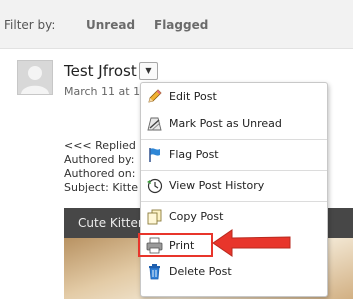 The image size is (353, 299). Describe the element at coordinates (225, 123) in the screenshot. I see `menu-item-label: Mark Post as Unread` at that location.